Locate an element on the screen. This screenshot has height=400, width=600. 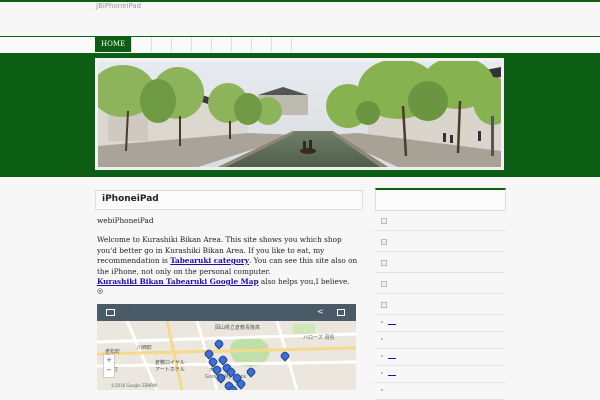
sidebar-header is located at coordinates (440, 199).